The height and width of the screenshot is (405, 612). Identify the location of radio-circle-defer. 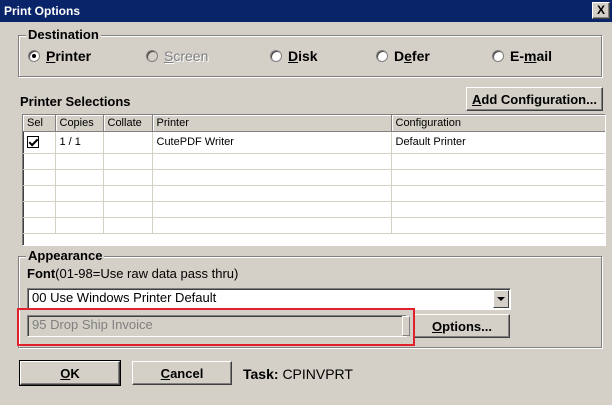
(382, 56).